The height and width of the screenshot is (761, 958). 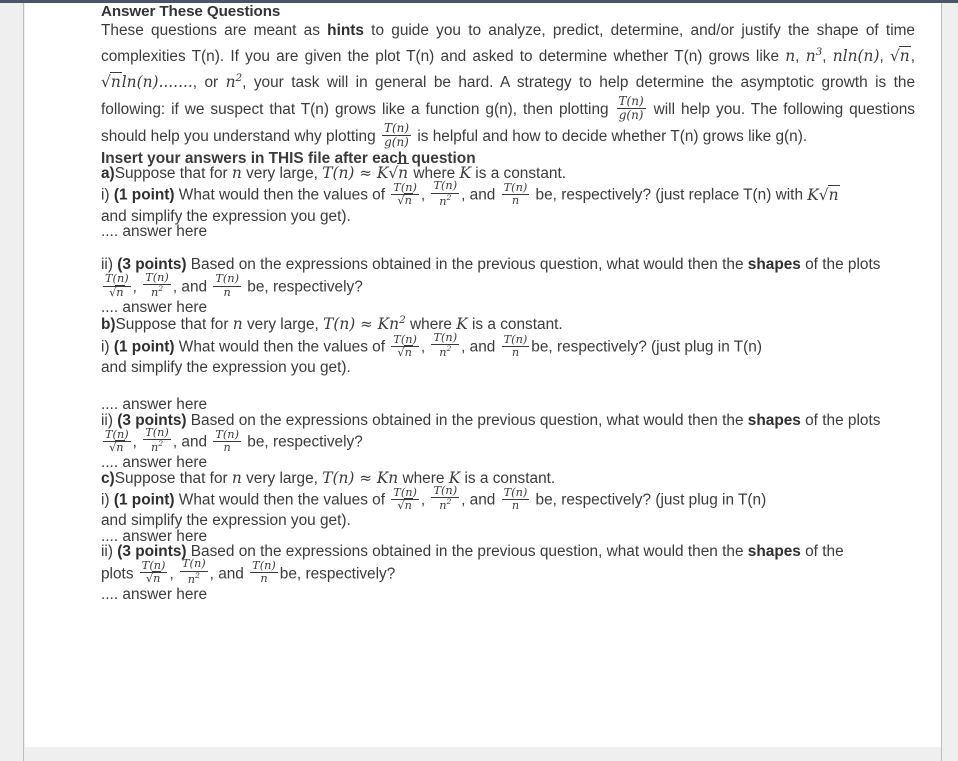 I want to click on intro-seg3: , or, so click(x=209, y=83).